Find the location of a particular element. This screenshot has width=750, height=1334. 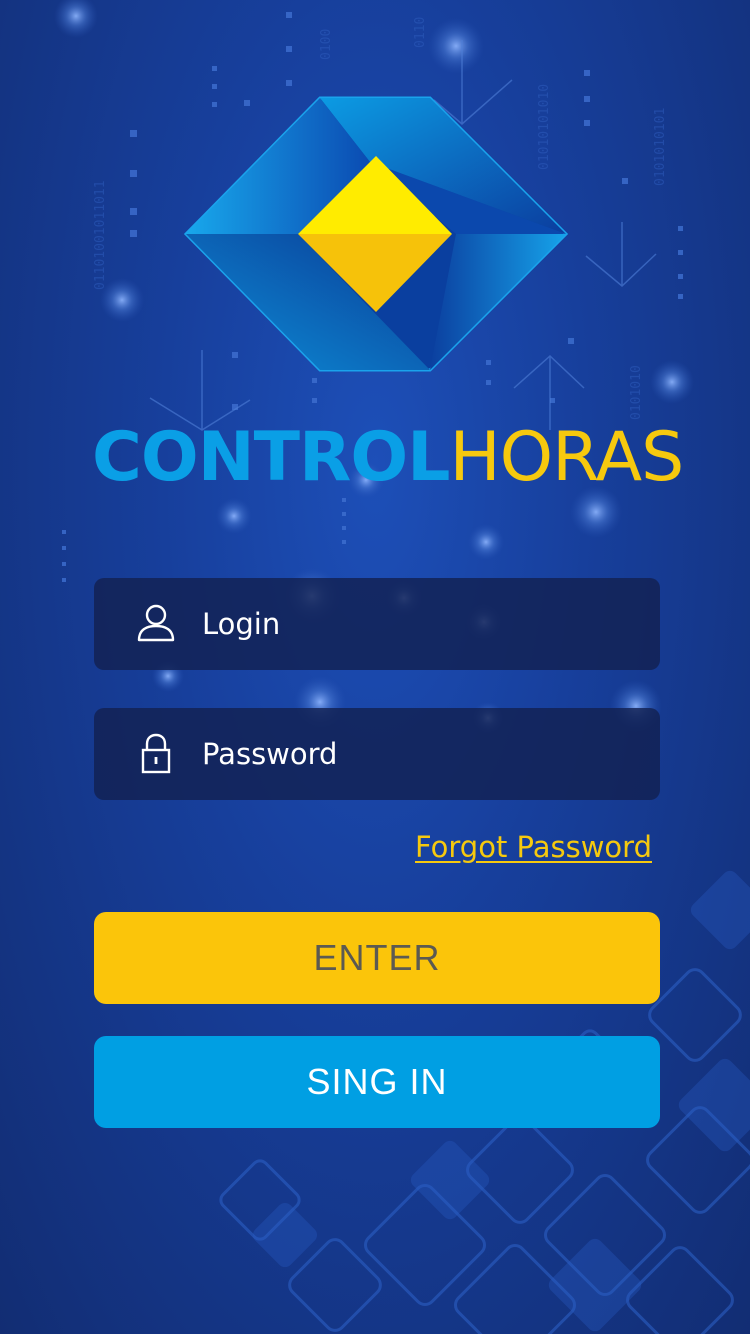

password-input is located at coordinates (412, 754).